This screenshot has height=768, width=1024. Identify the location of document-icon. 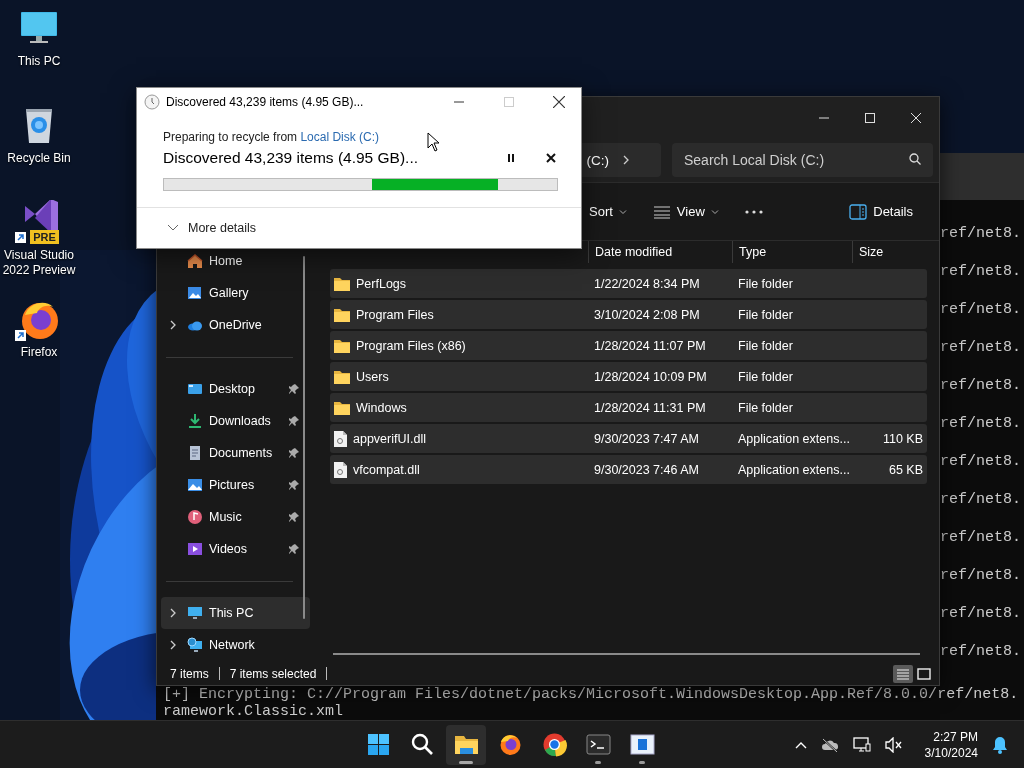
(195, 453).